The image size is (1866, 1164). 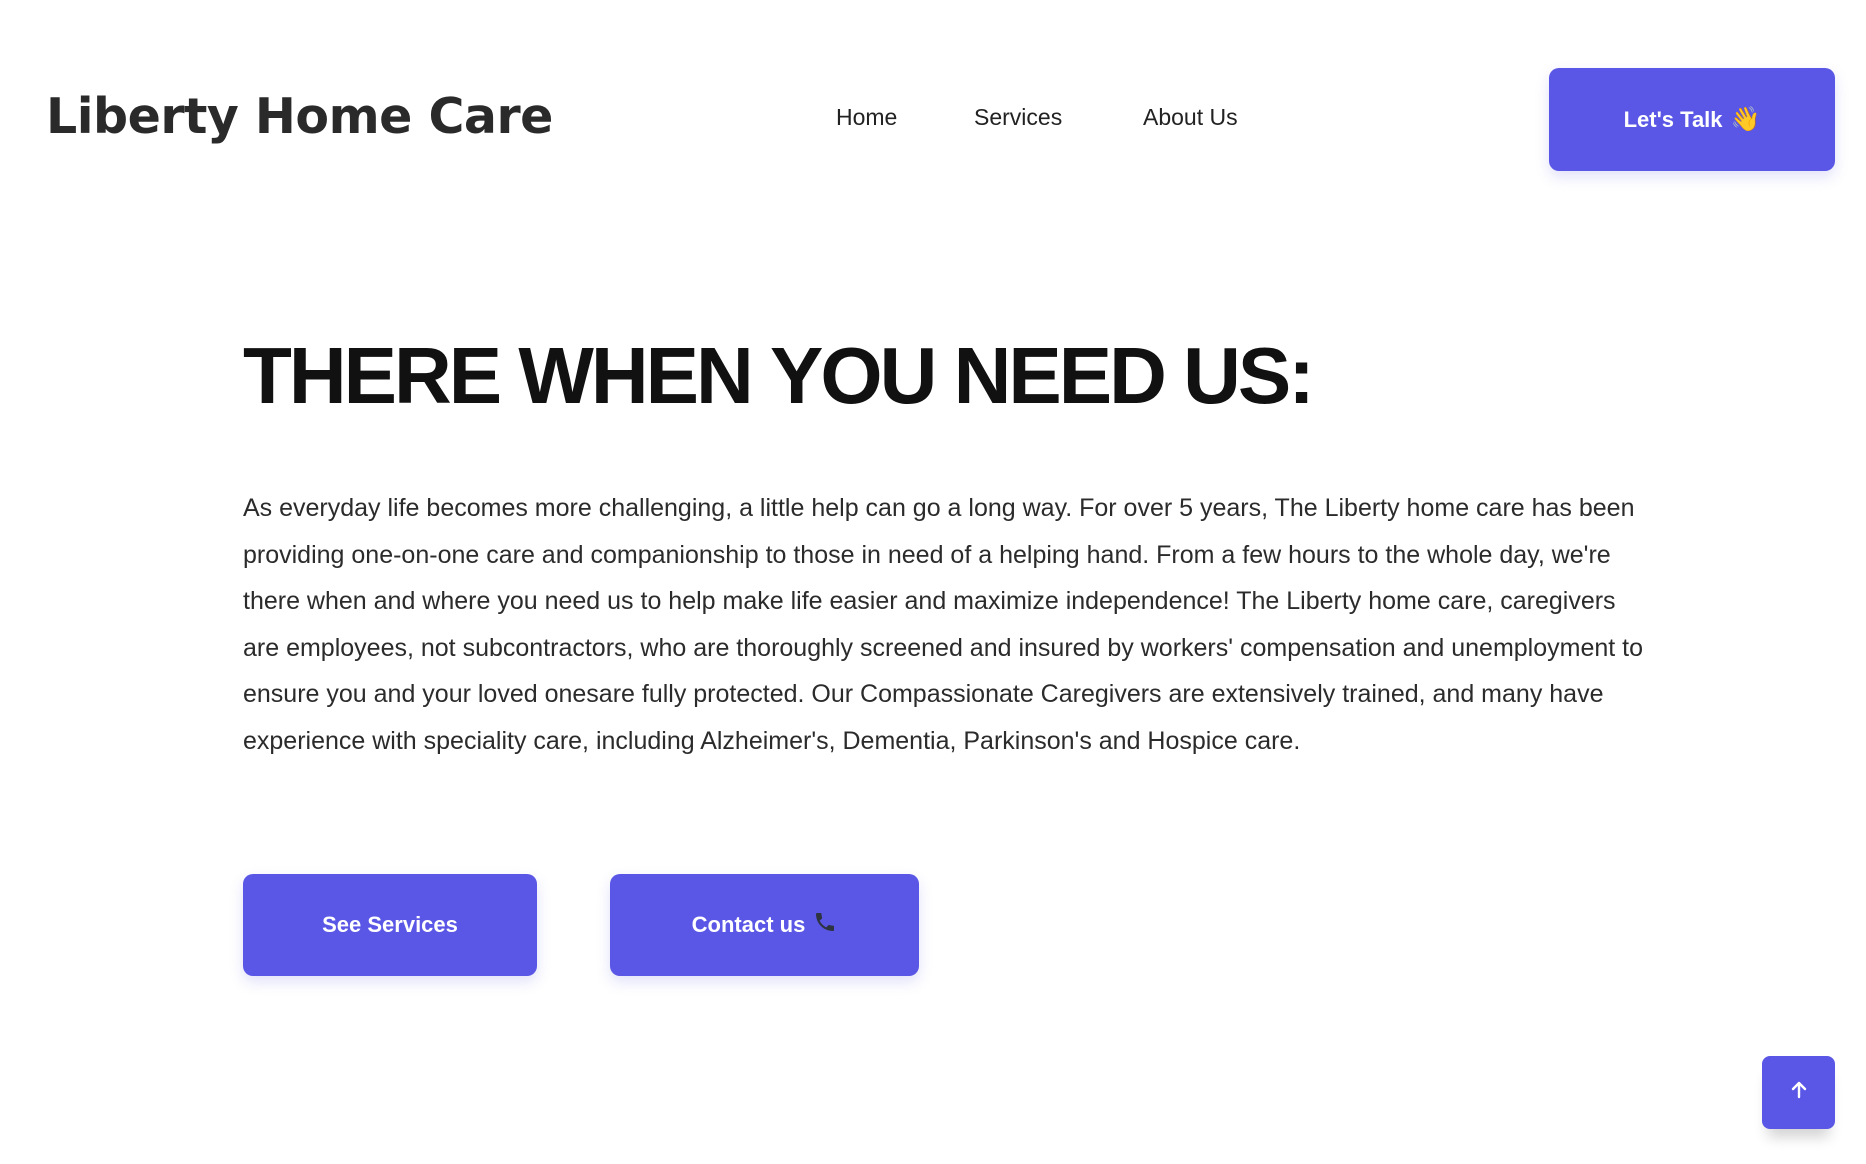 I want to click on lets-talk-button: Let's Talk 👋, so click(x=1692, y=119).